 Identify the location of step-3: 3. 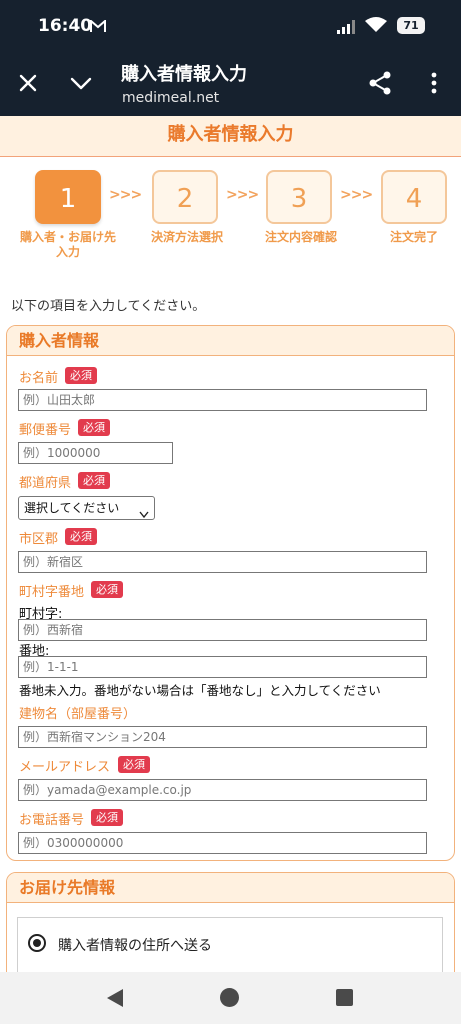
(299, 197).